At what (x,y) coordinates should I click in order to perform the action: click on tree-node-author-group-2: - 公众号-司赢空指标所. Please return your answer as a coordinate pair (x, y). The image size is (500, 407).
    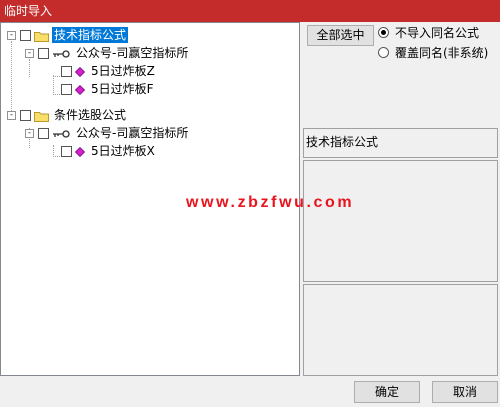
    Looking at the image, I should click on (107, 133).